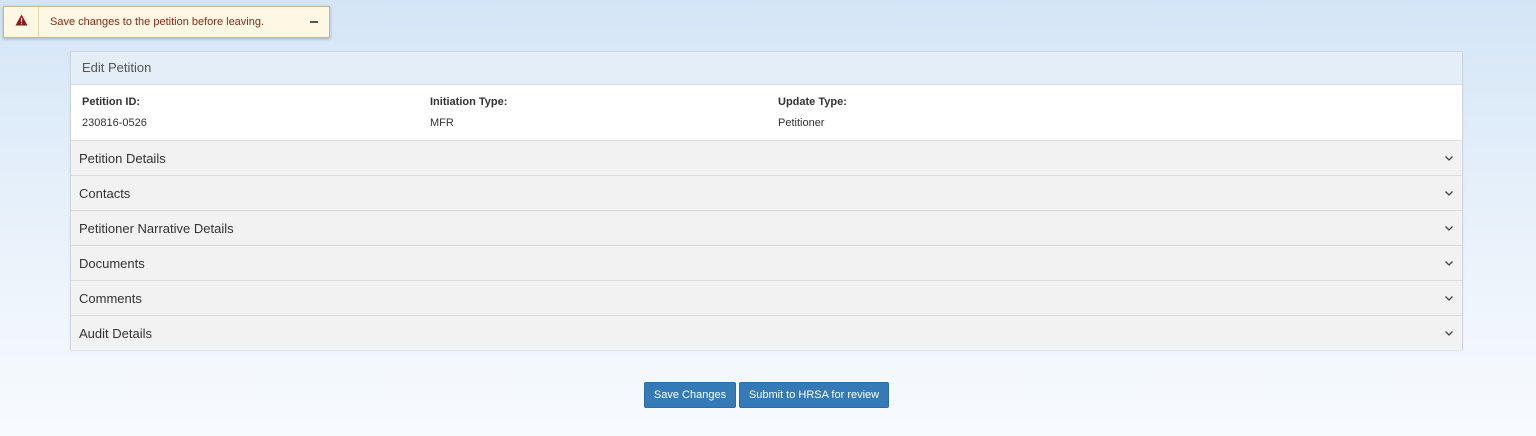 The width and height of the screenshot is (1536, 436). I want to click on alert-icon-cell, so click(21, 22).